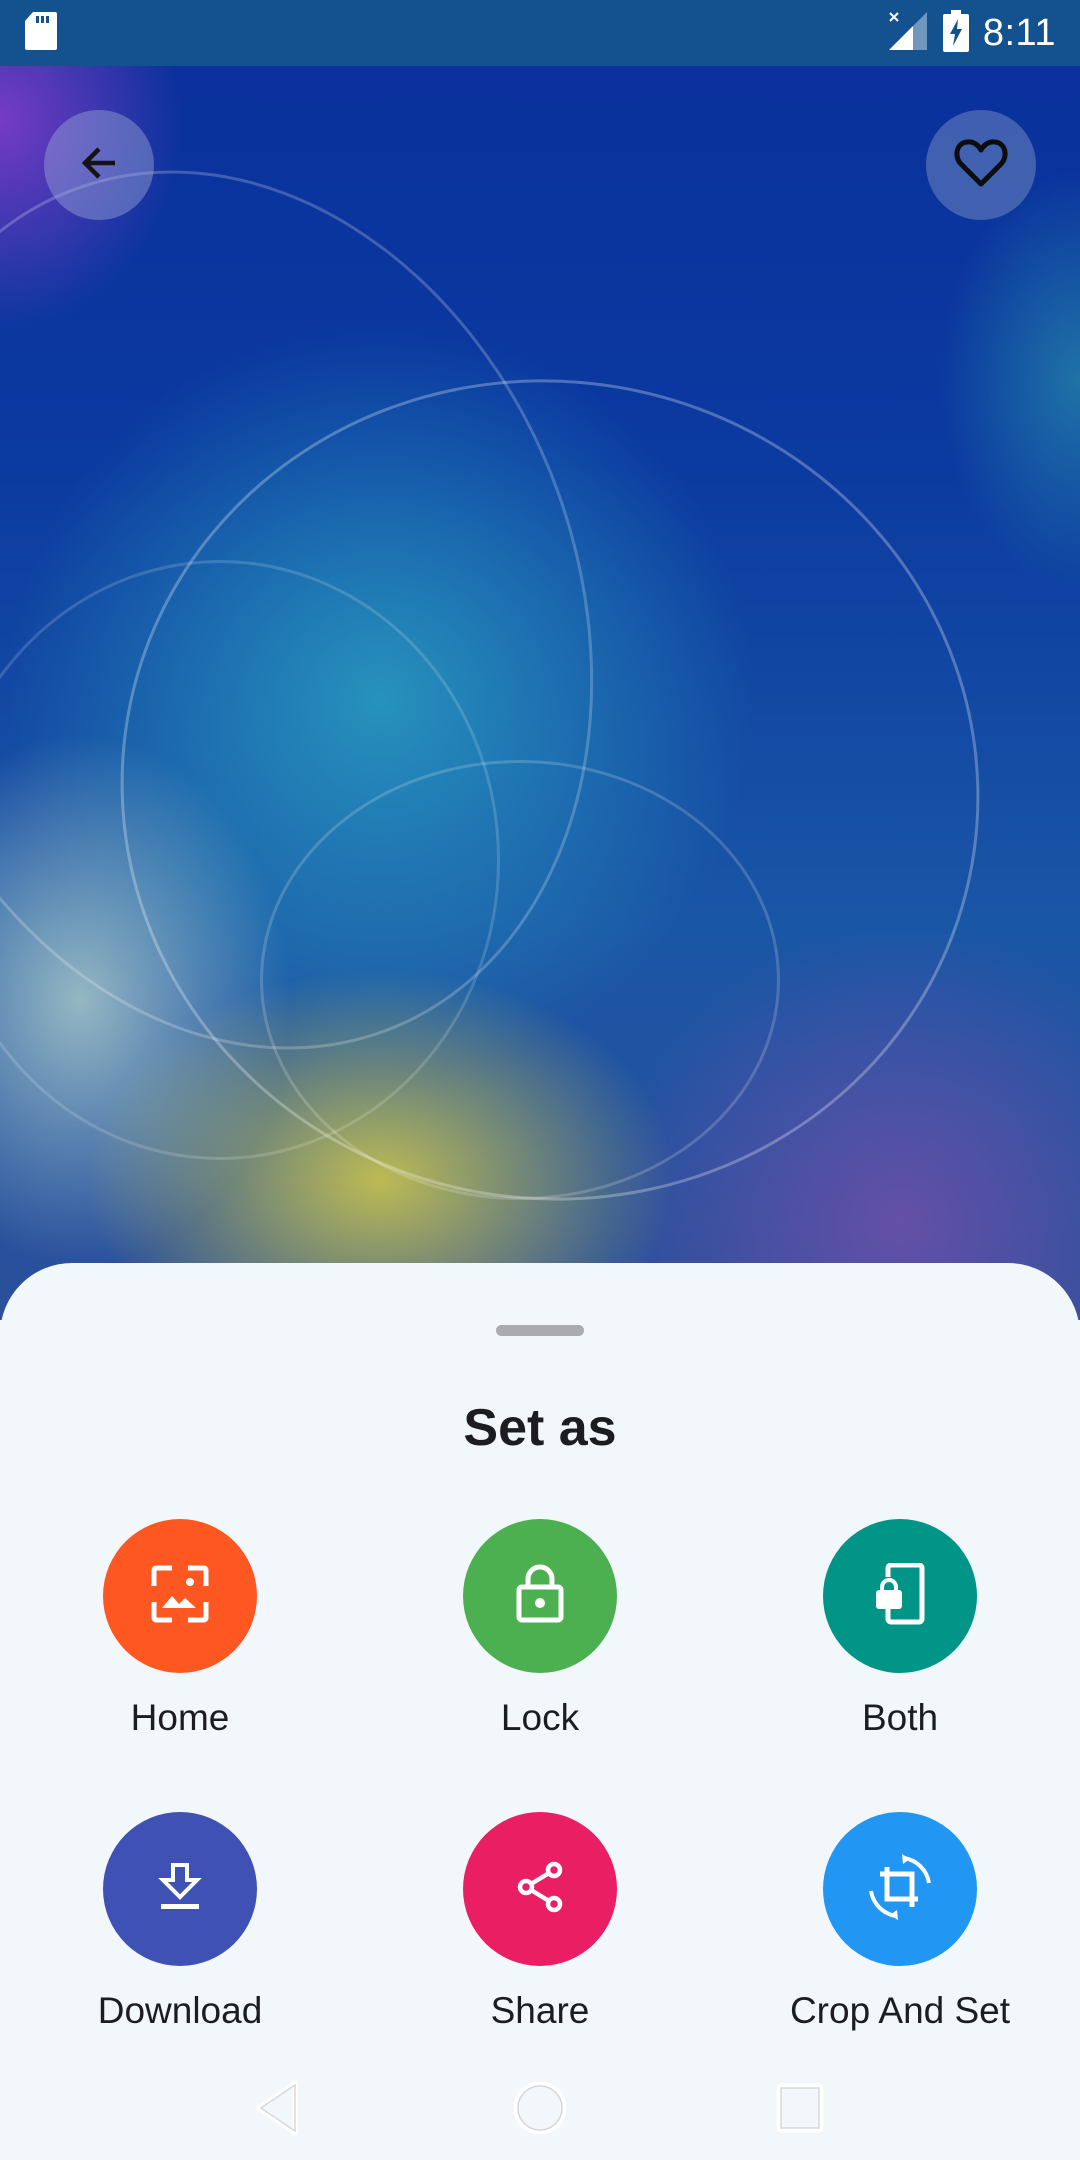  What do you see at coordinates (540, 33) in the screenshot?
I see `status-bar: 8:11` at bounding box center [540, 33].